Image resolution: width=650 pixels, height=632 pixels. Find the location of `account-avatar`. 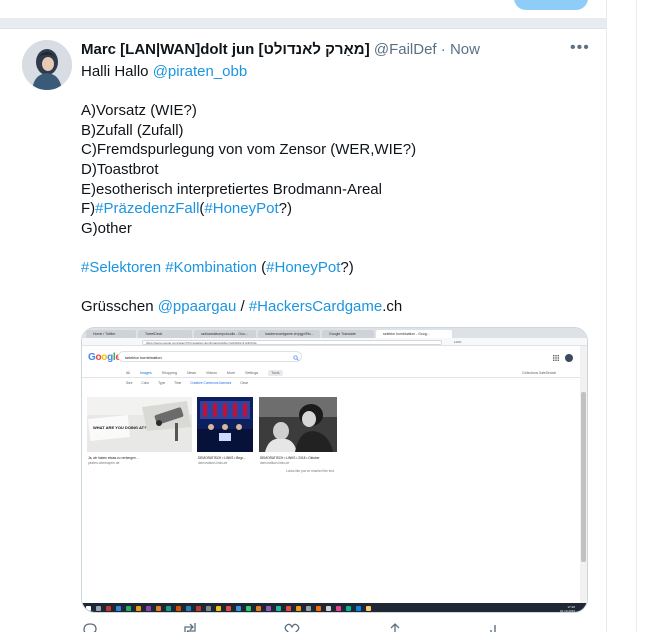

account-avatar is located at coordinates (569, 358).